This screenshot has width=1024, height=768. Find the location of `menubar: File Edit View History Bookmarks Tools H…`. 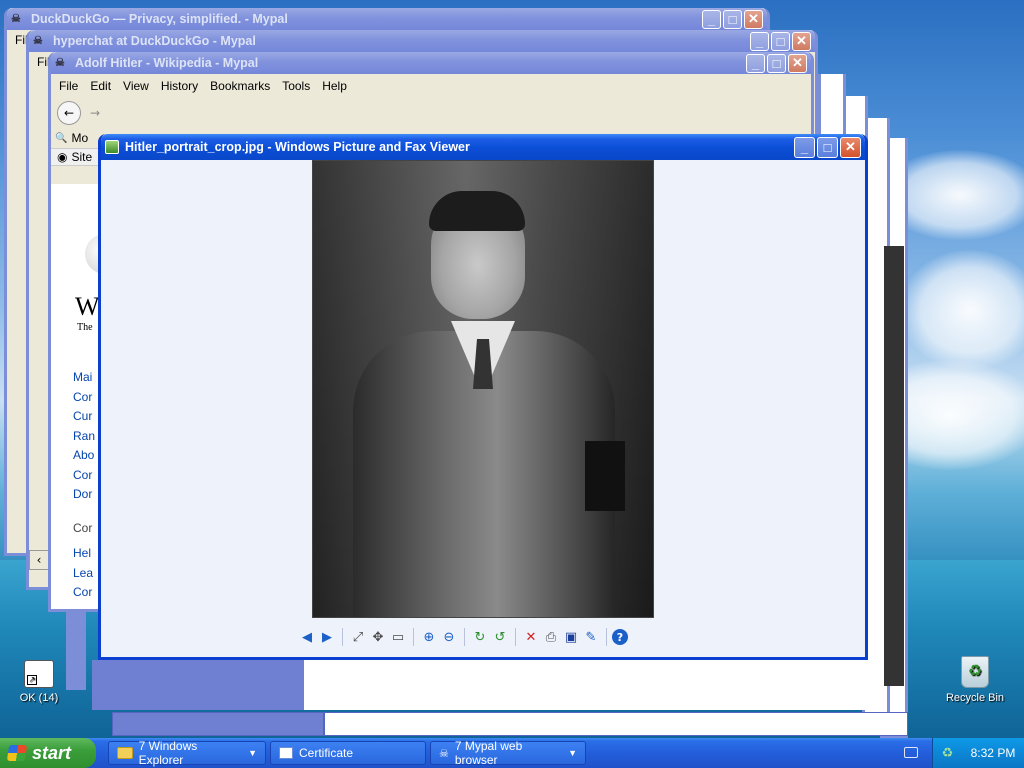

menubar: File Edit View History Bookmarks Tools H… is located at coordinates (431, 86).